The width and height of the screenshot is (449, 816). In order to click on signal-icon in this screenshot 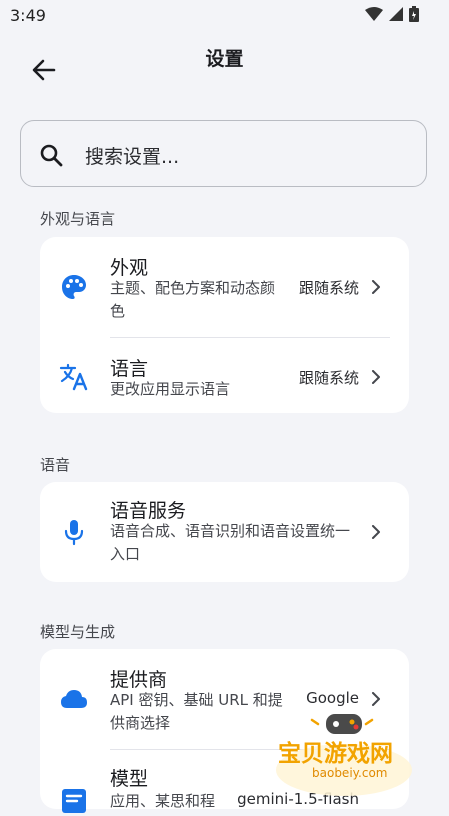, I will do `click(396, 14)`.